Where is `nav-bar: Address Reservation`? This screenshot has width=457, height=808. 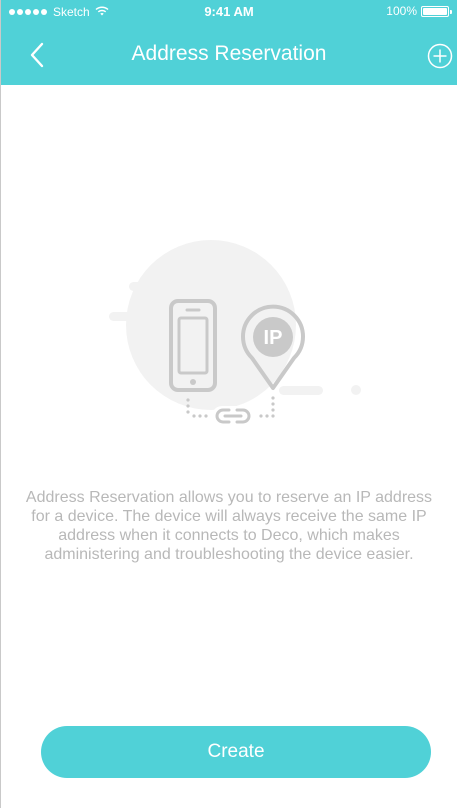
nav-bar: Address Reservation is located at coordinates (229, 53).